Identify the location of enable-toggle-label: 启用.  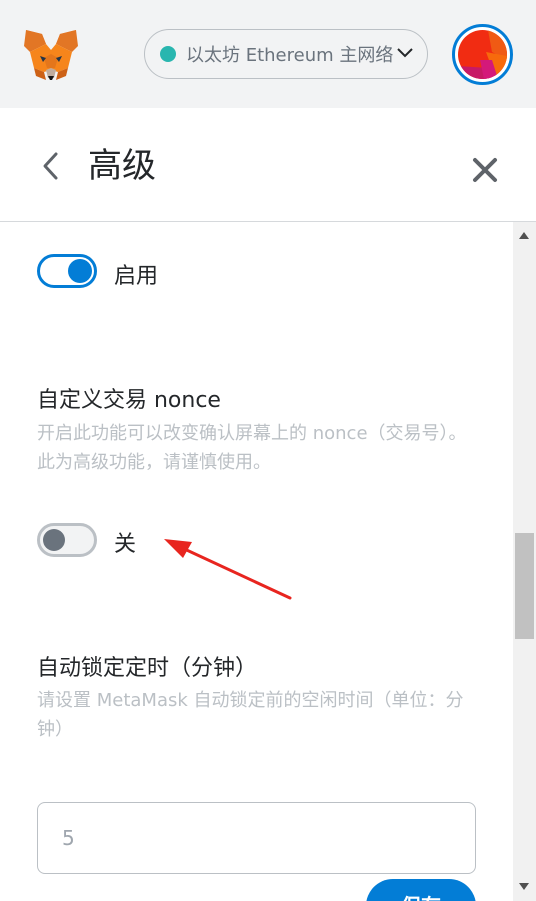
(136, 276).